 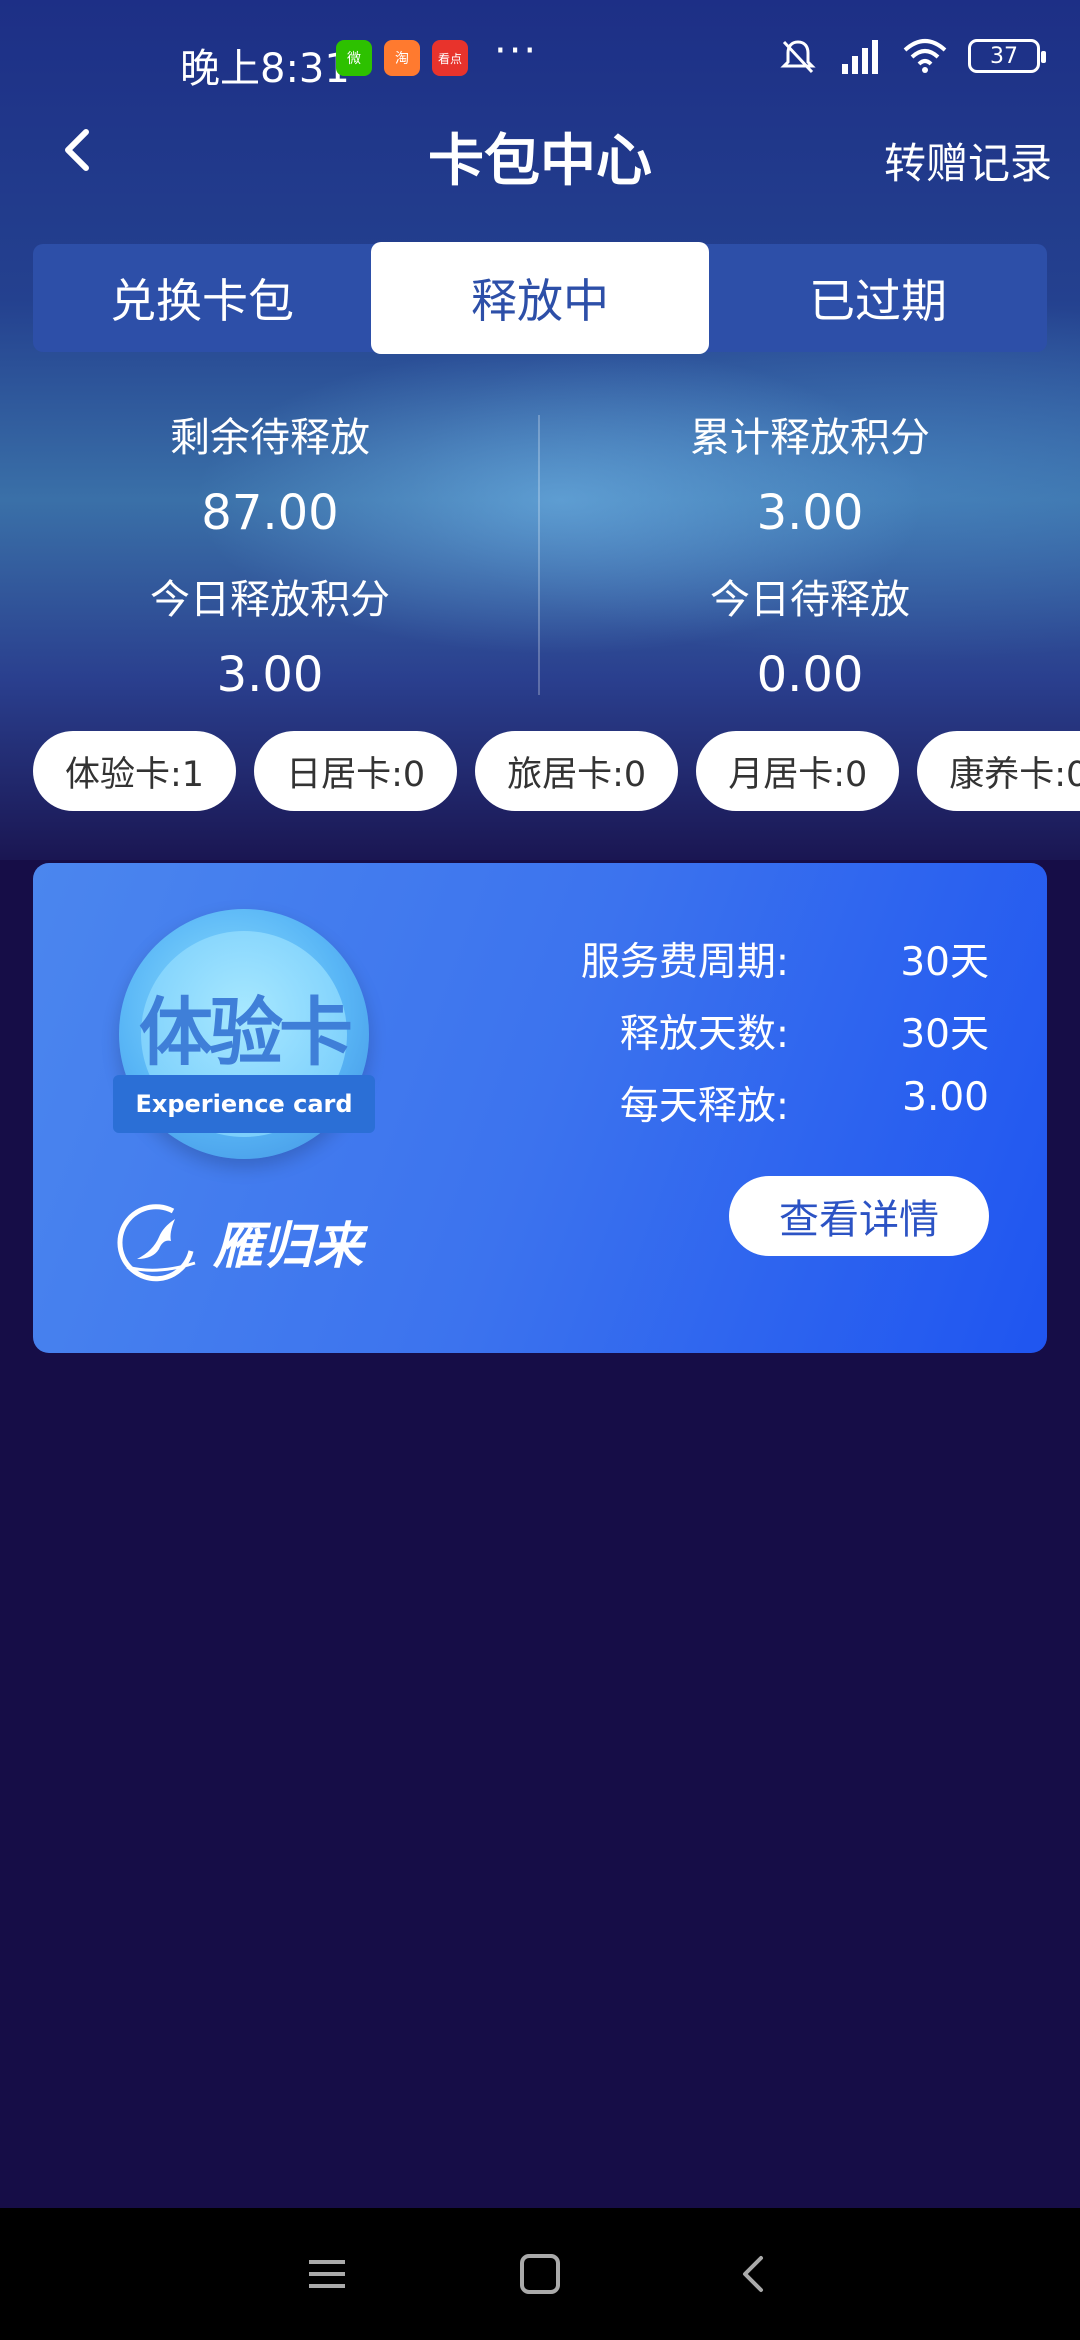 I want to click on stat-today-pending-label: 今日待释放, so click(x=810, y=600).